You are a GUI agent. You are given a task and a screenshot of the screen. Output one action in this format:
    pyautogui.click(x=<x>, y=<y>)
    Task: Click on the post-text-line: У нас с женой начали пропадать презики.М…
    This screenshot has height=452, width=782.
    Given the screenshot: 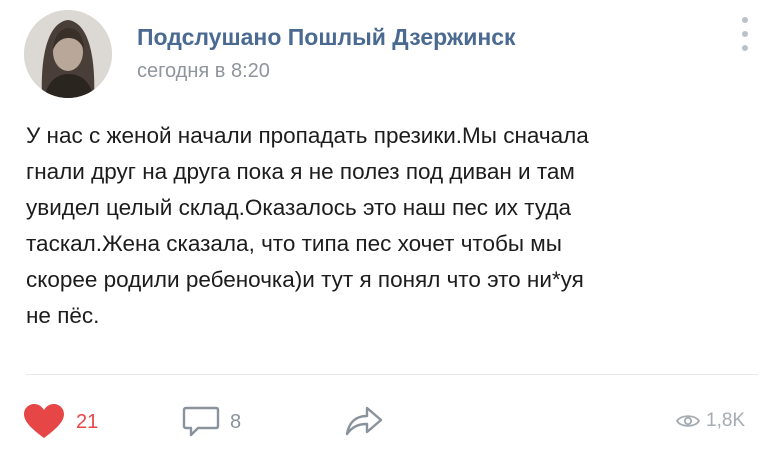 What is the action you would take?
    pyautogui.click(x=307, y=135)
    